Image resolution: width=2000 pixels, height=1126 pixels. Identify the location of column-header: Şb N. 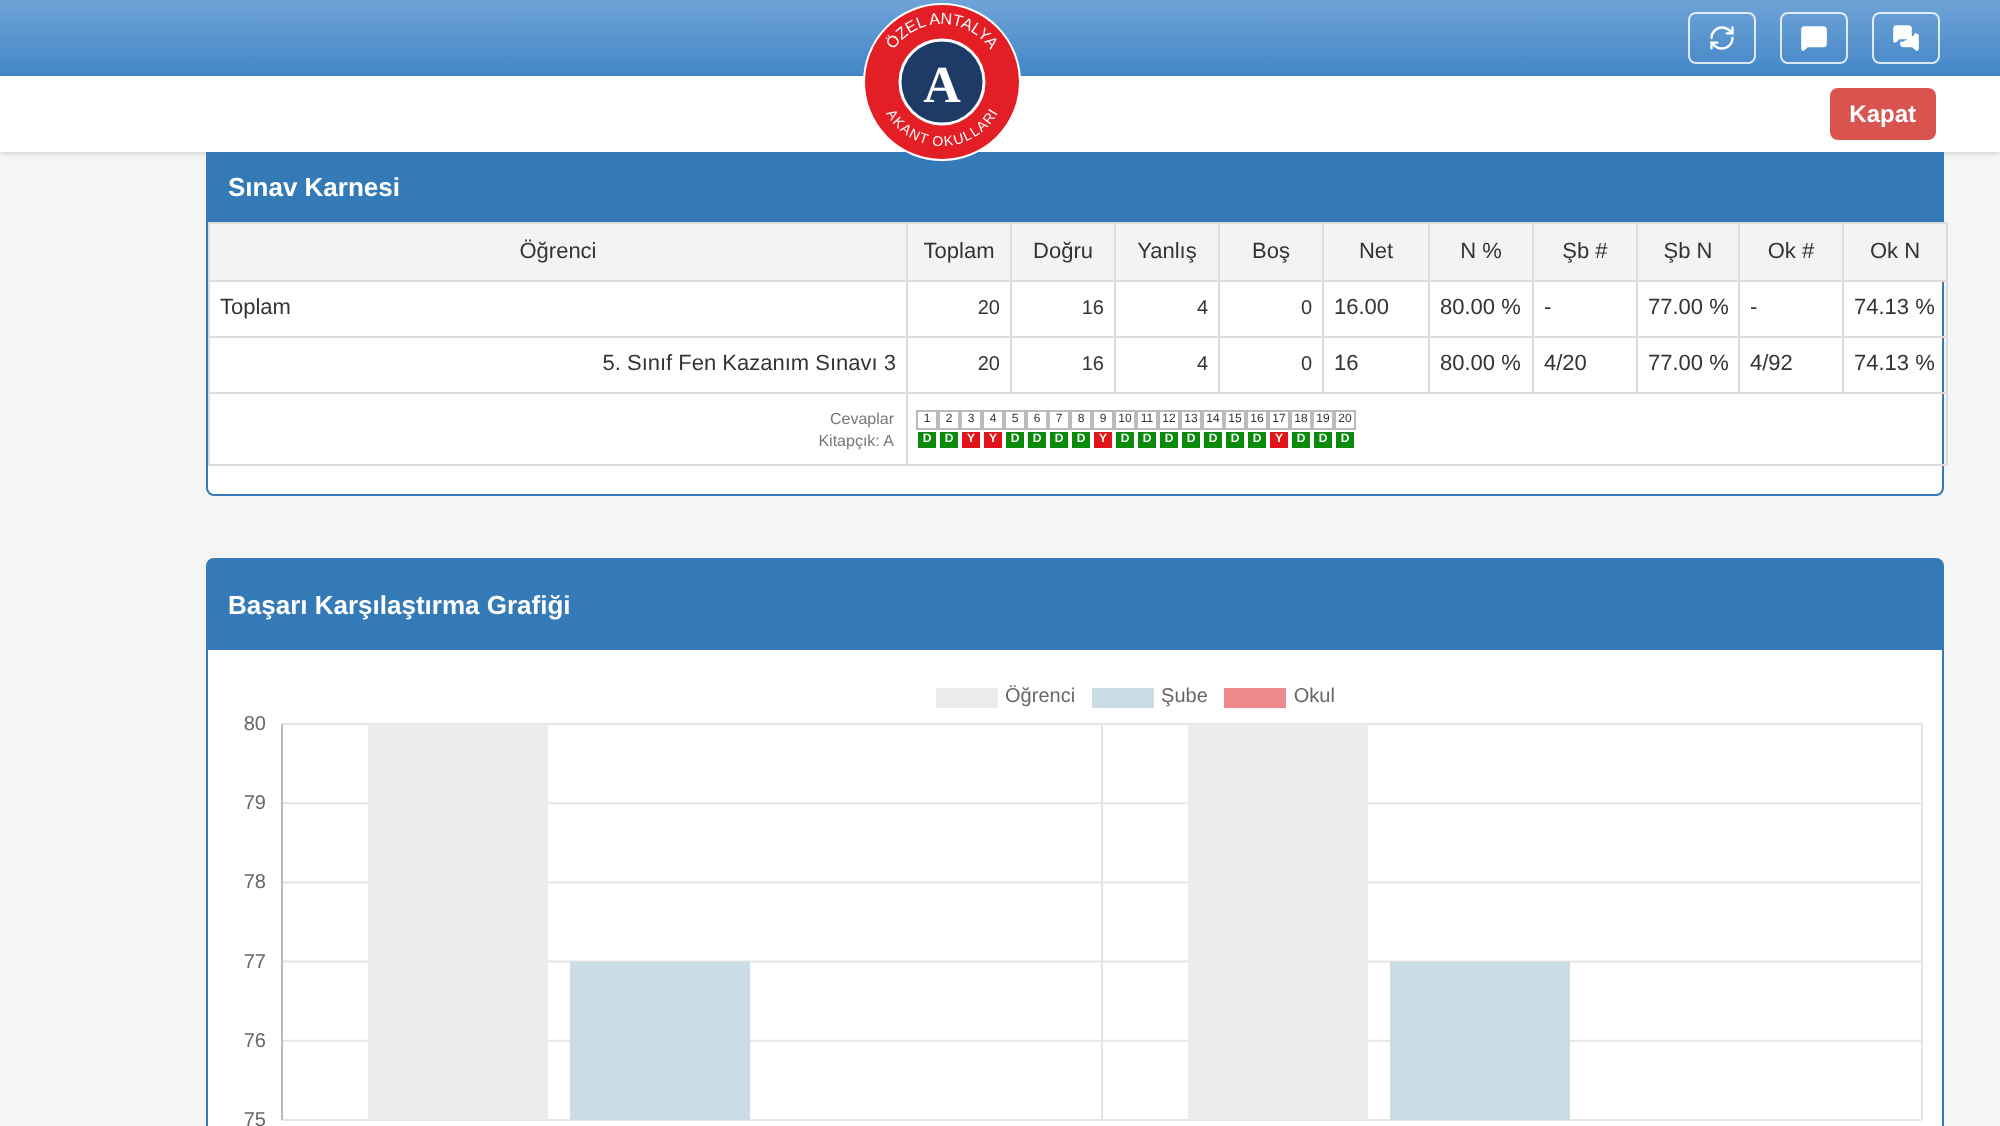
(1688, 252).